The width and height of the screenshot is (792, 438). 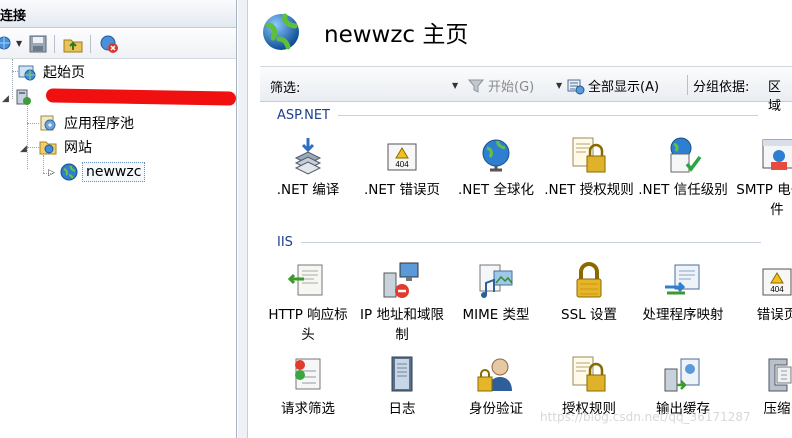 I want to click on server-icon, so click(x=23, y=97).